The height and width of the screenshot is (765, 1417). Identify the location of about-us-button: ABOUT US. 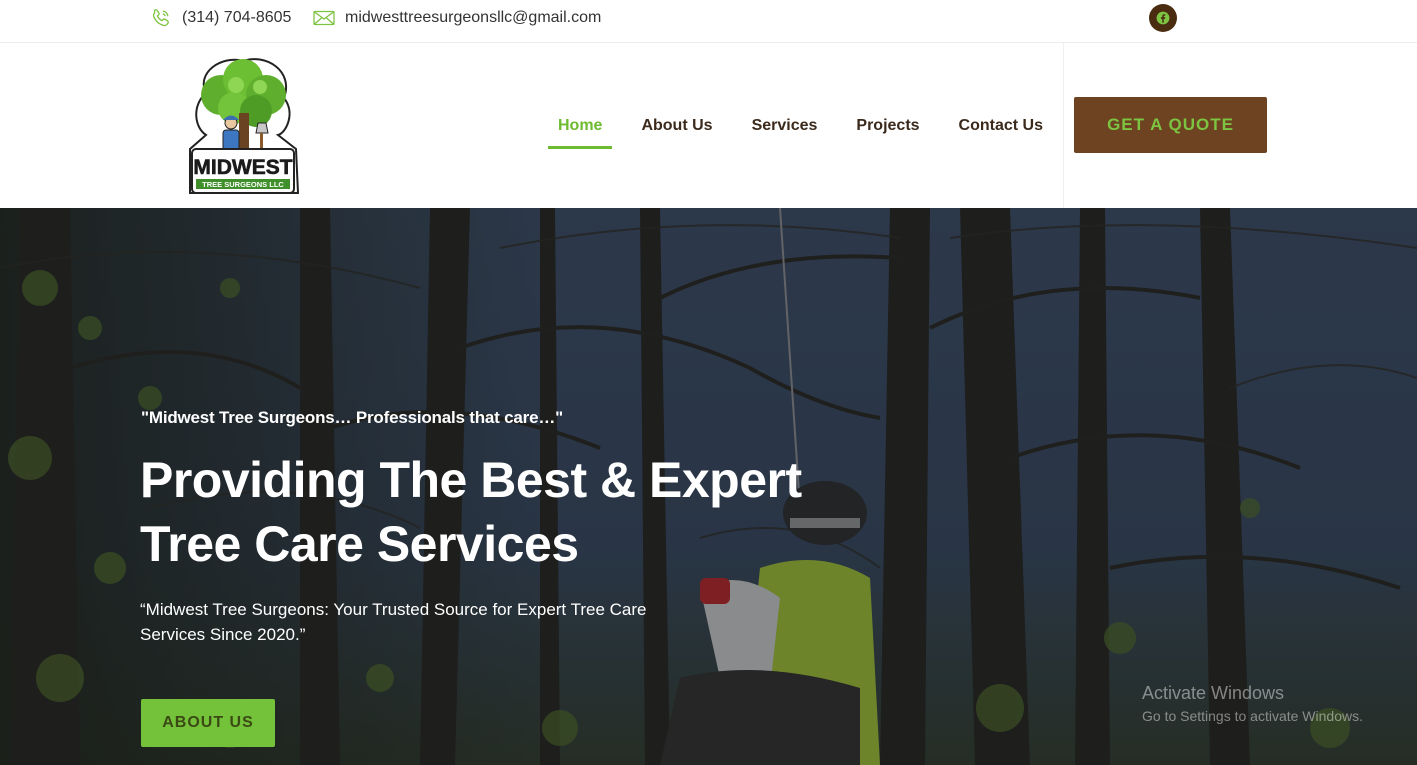
(208, 723).